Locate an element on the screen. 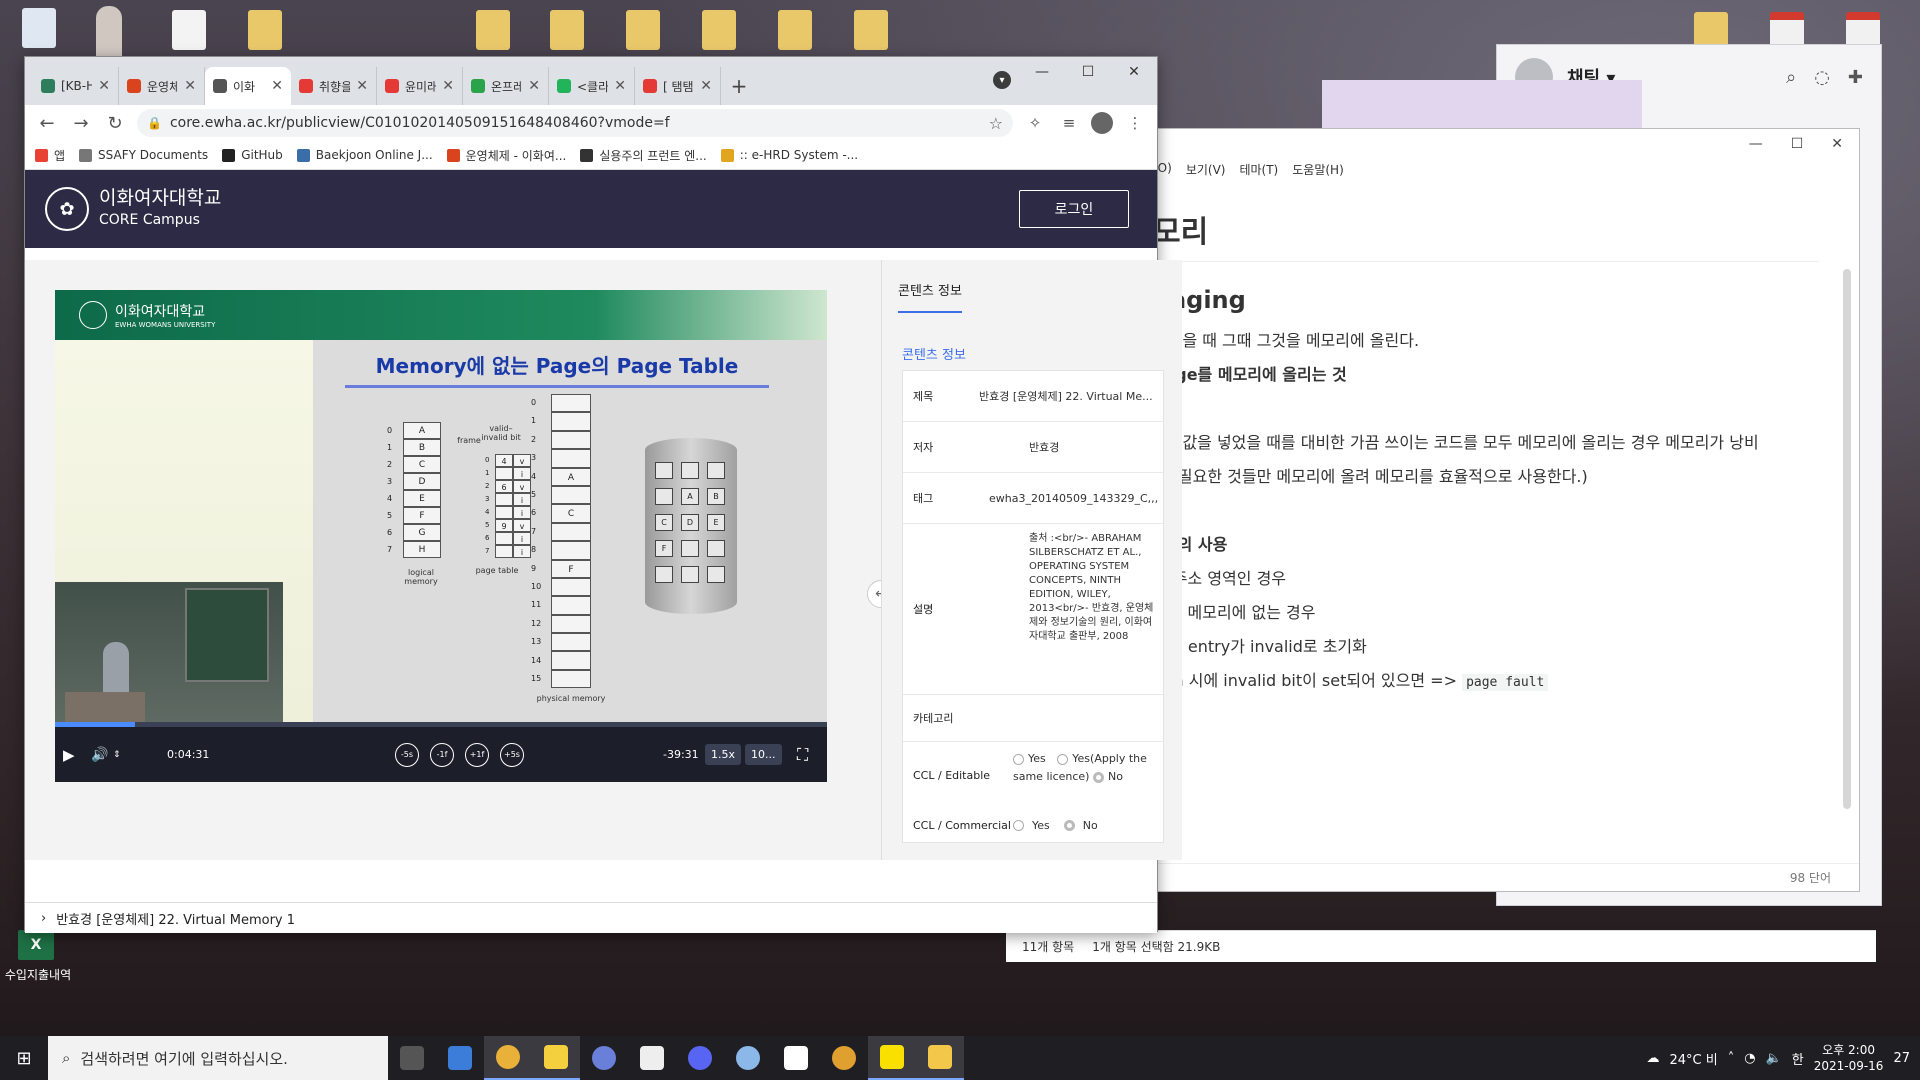 The width and height of the screenshot is (1920, 1080). weather-icon: ☁ is located at coordinates (1652, 1058).